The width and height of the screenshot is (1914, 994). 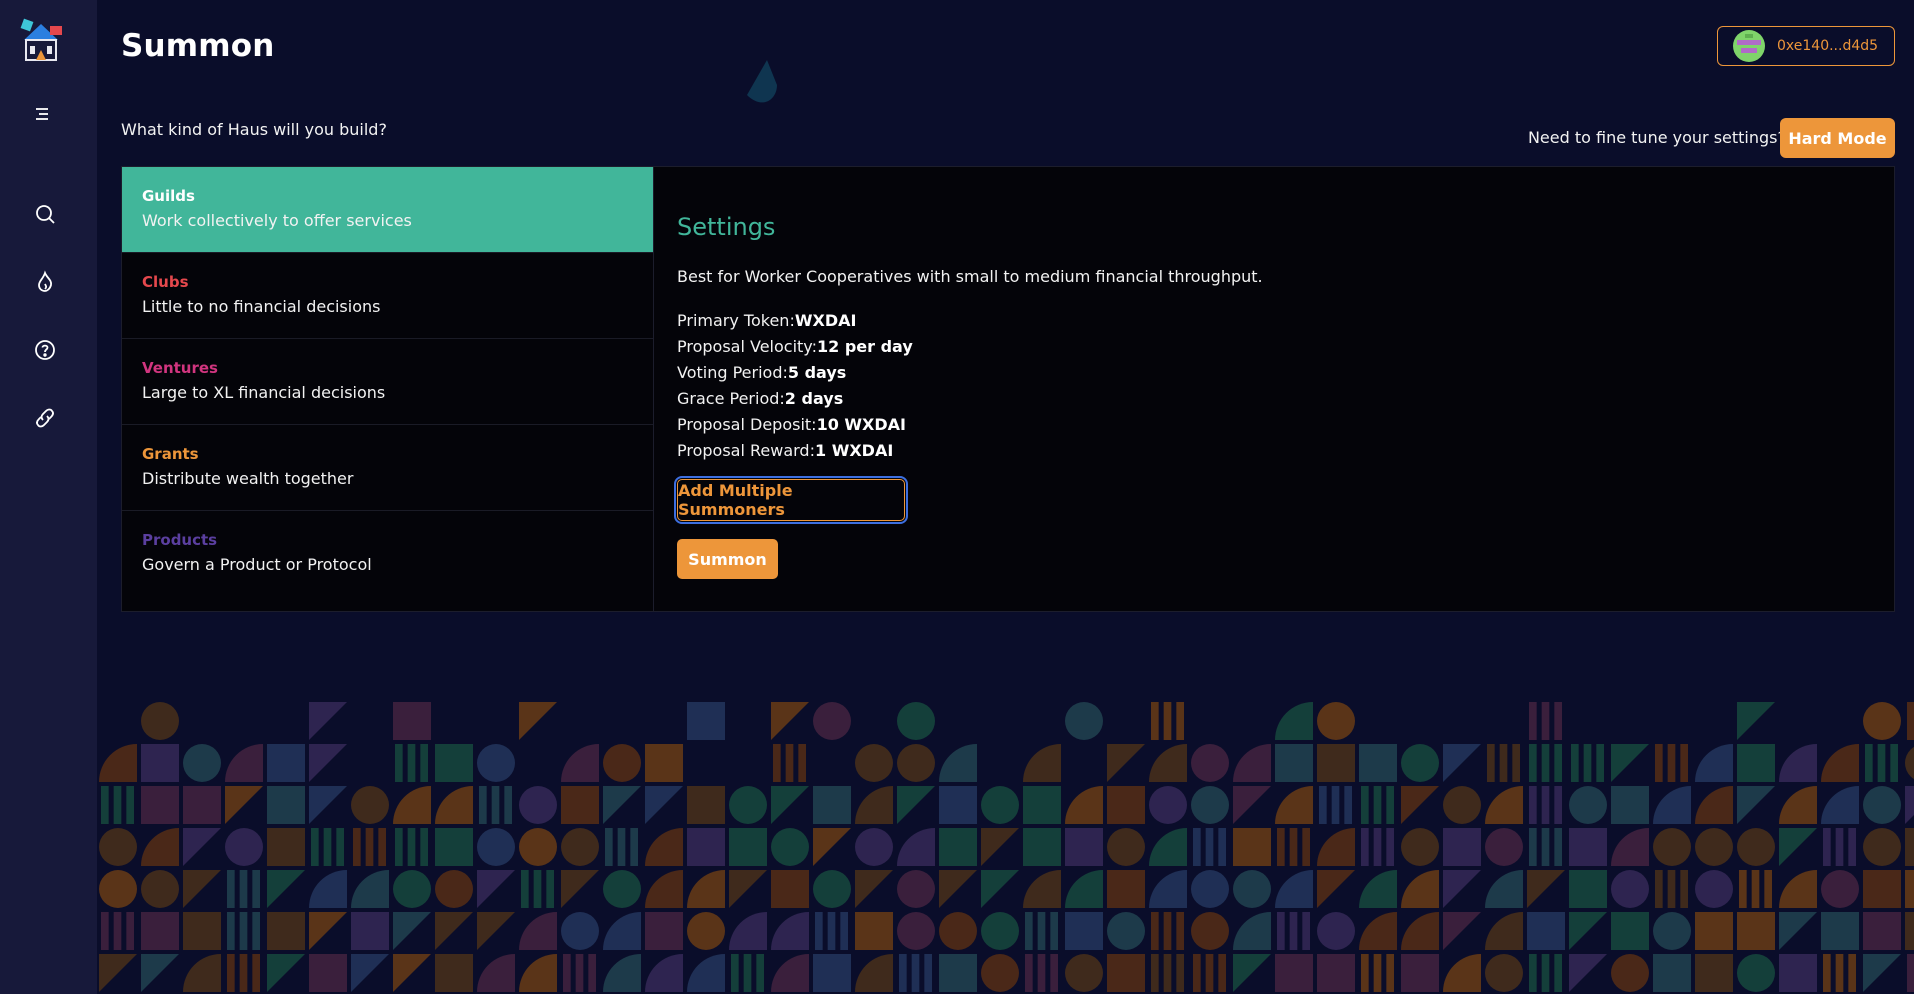 What do you see at coordinates (791, 500) in the screenshot?
I see `add-summoners-button: Add Multiple Summoners` at bounding box center [791, 500].